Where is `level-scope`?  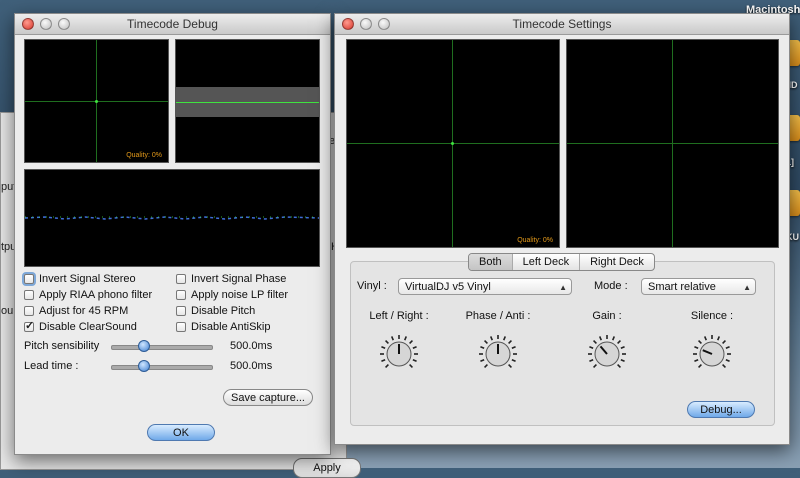
level-scope is located at coordinates (247, 101).